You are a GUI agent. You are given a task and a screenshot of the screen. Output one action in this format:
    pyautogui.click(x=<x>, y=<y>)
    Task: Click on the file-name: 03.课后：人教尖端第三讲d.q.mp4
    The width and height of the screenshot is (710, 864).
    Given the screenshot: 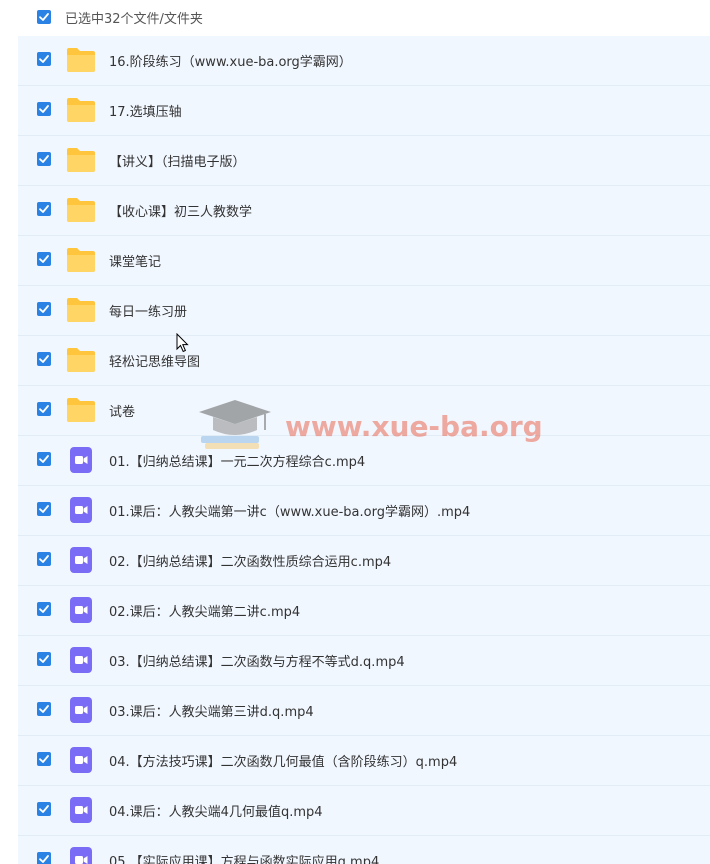 What is the action you would take?
    pyautogui.click(x=211, y=710)
    